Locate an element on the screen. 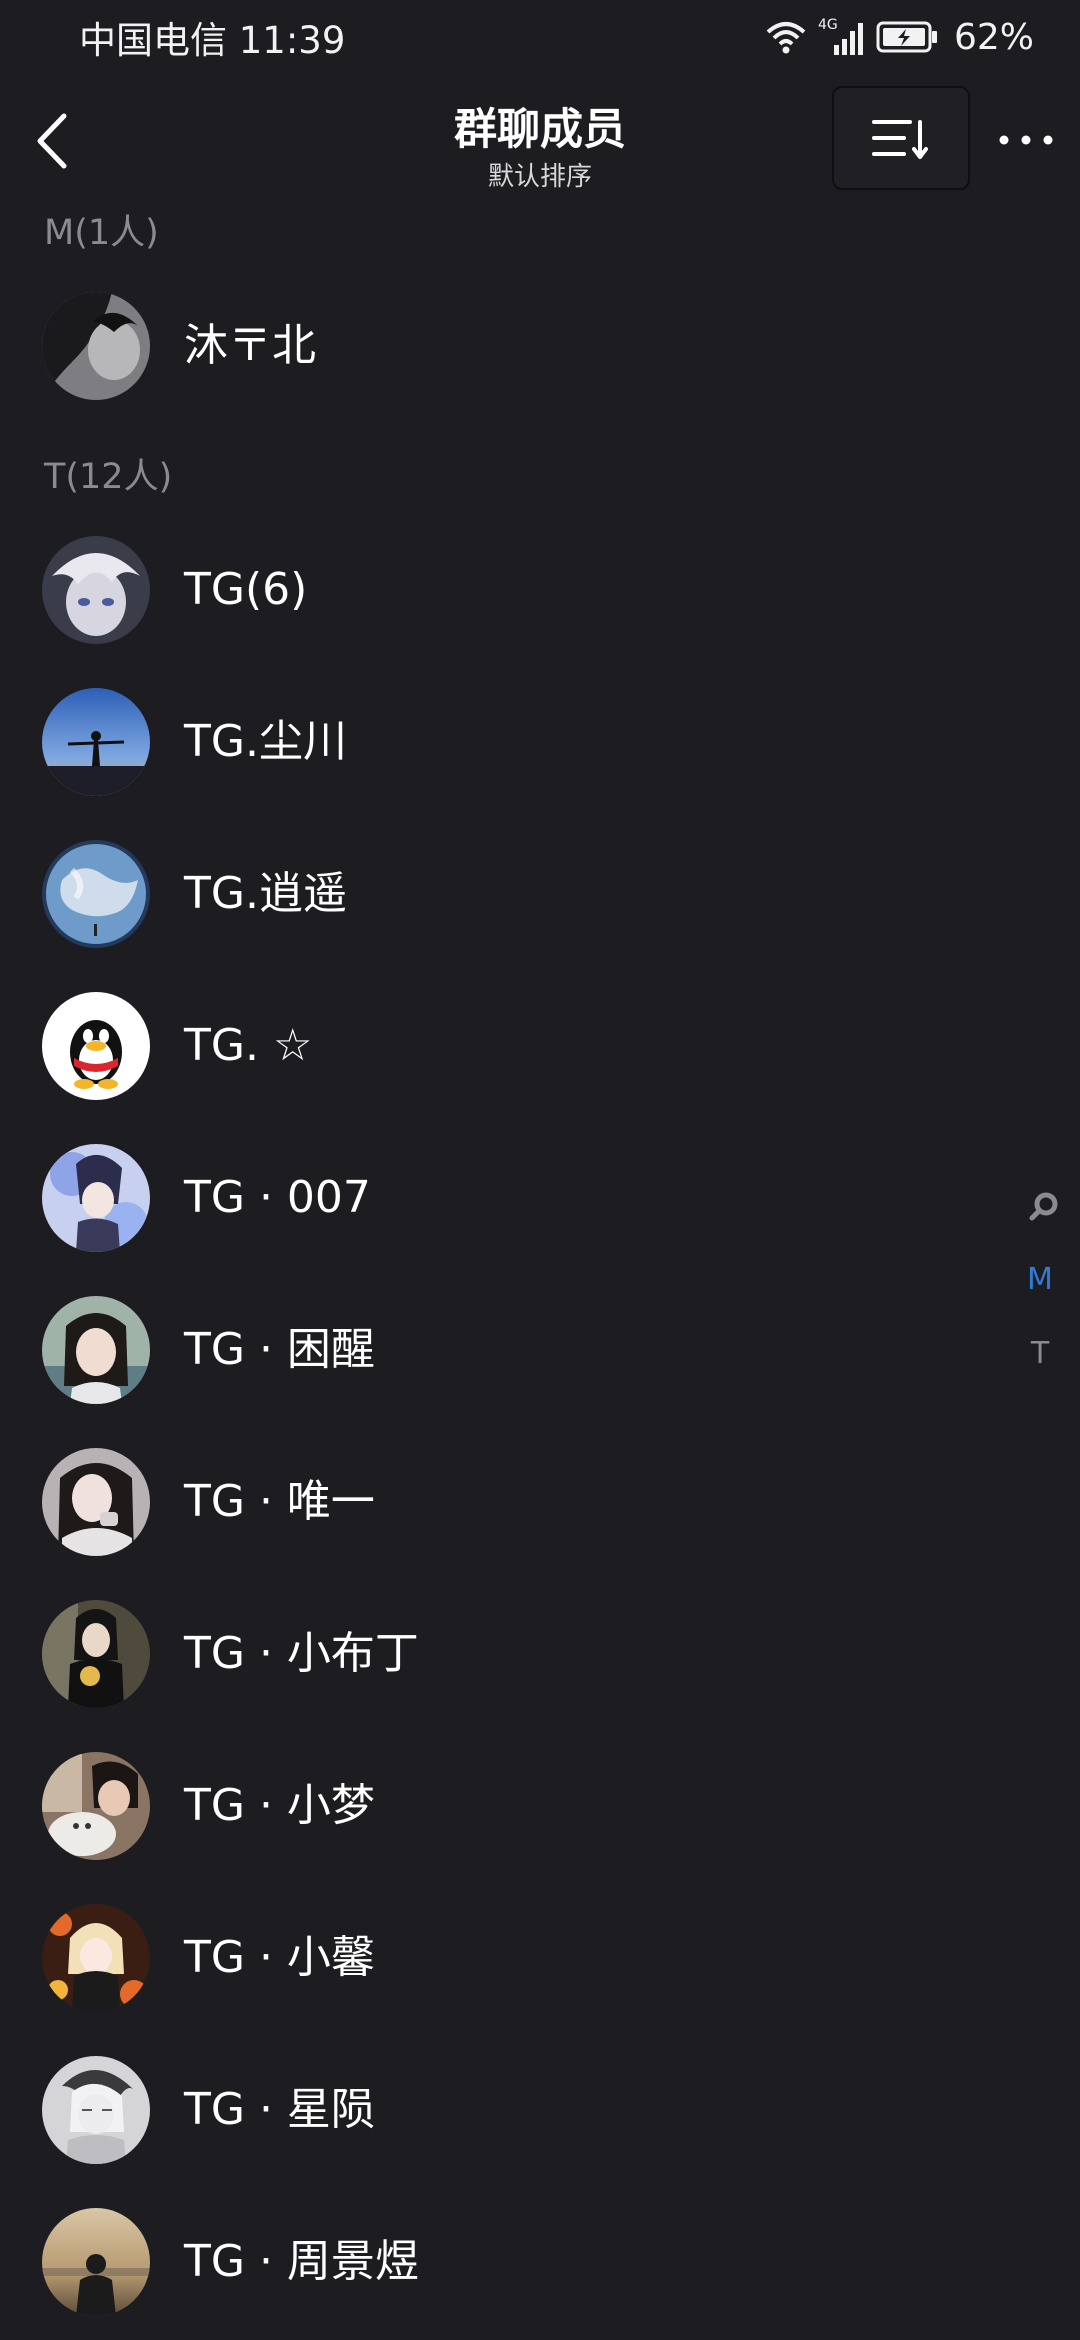  section-header-m: M(1人) is located at coordinates (101, 233).